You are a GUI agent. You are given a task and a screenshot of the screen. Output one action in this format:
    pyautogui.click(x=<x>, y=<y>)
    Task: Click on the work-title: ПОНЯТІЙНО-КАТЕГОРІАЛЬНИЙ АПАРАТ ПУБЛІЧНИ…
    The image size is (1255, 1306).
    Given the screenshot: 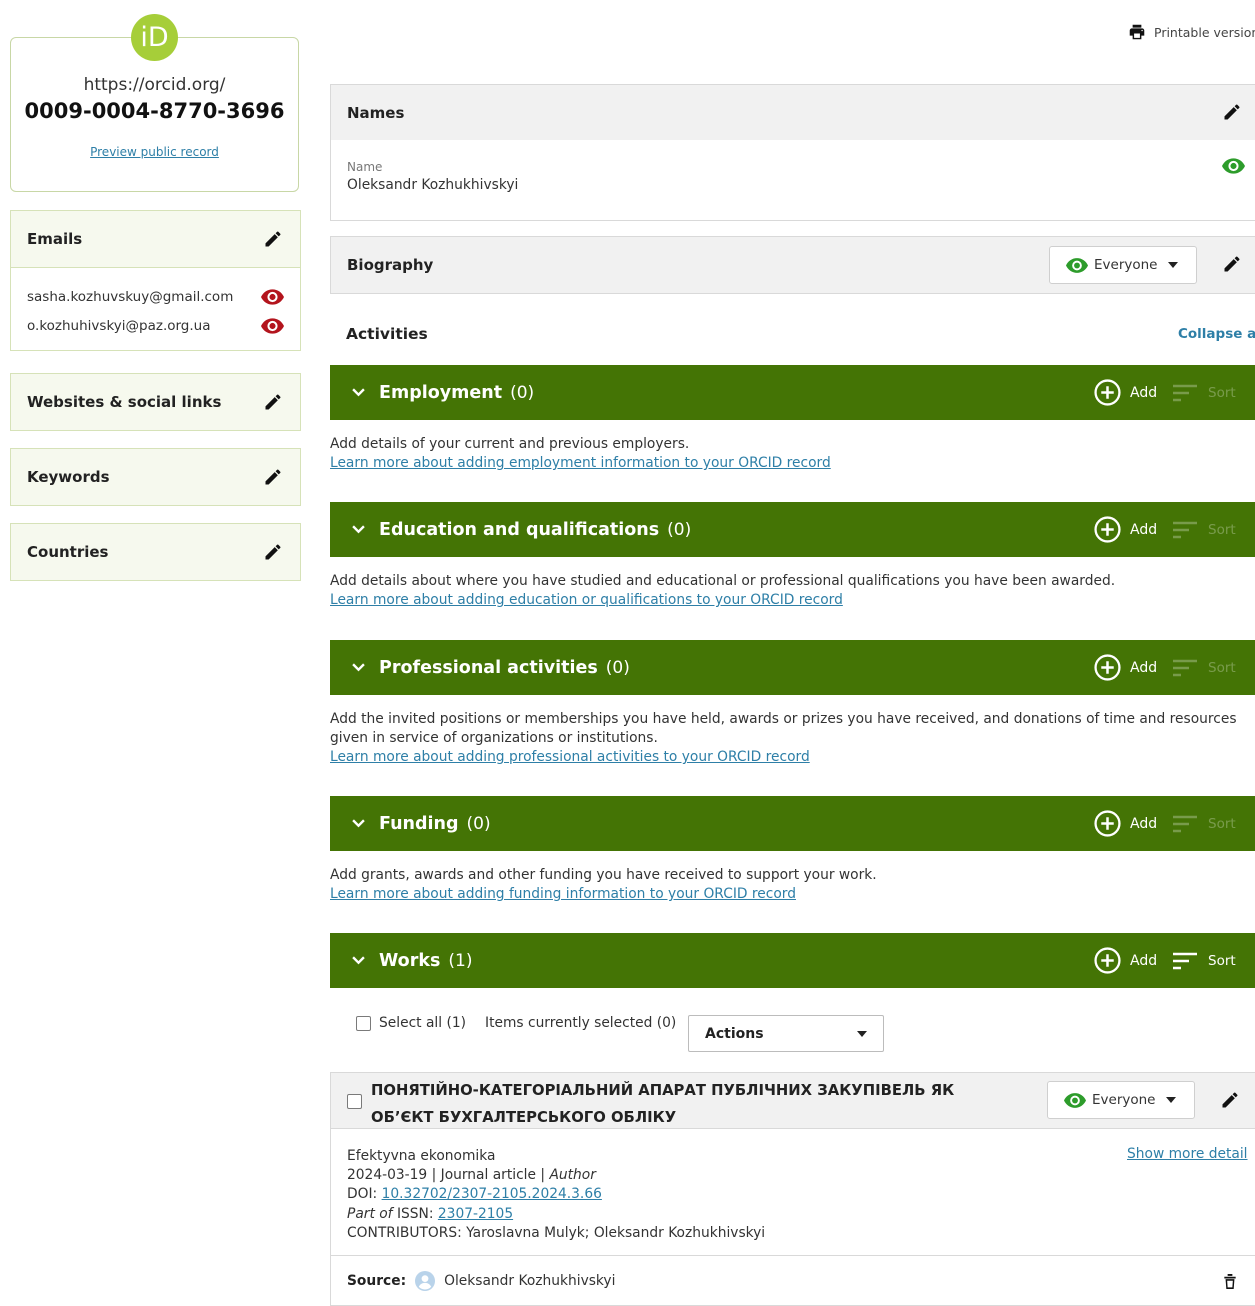 What is the action you would take?
    pyautogui.click(x=663, y=1104)
    